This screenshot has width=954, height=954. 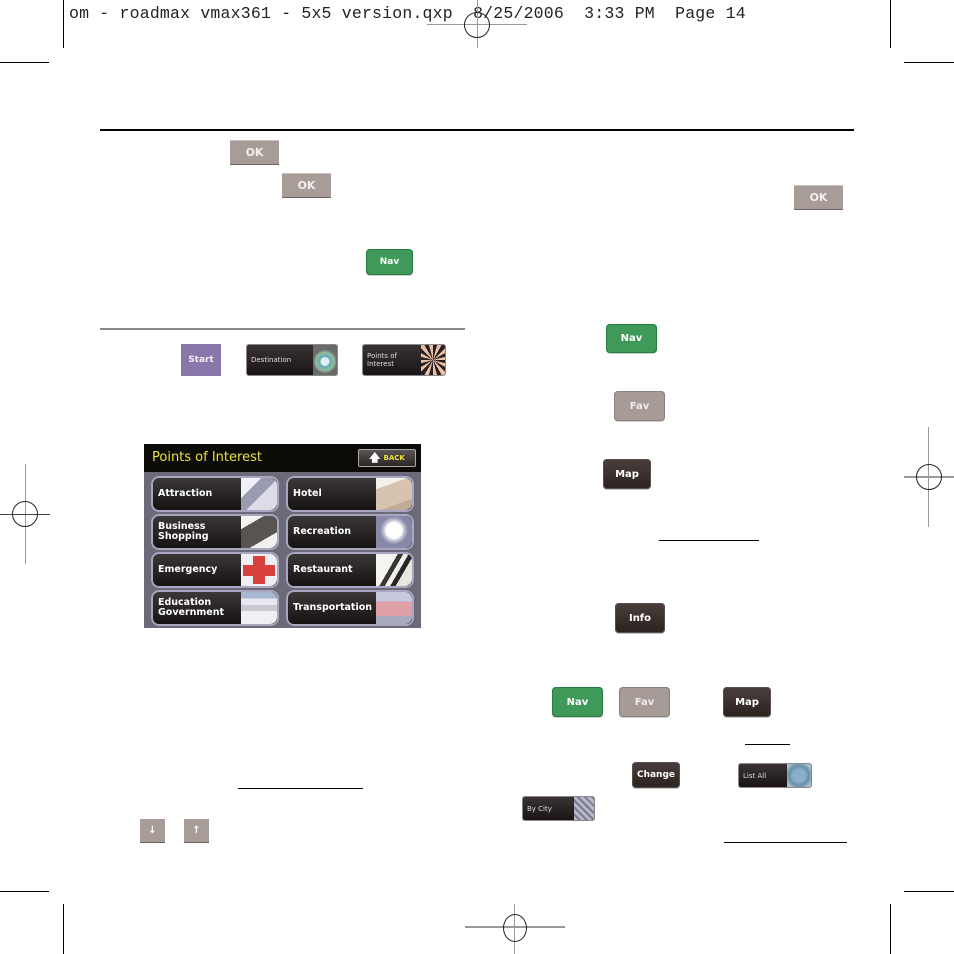 I want to click on category-hotel: Hotel, so click(x=350, y=494).